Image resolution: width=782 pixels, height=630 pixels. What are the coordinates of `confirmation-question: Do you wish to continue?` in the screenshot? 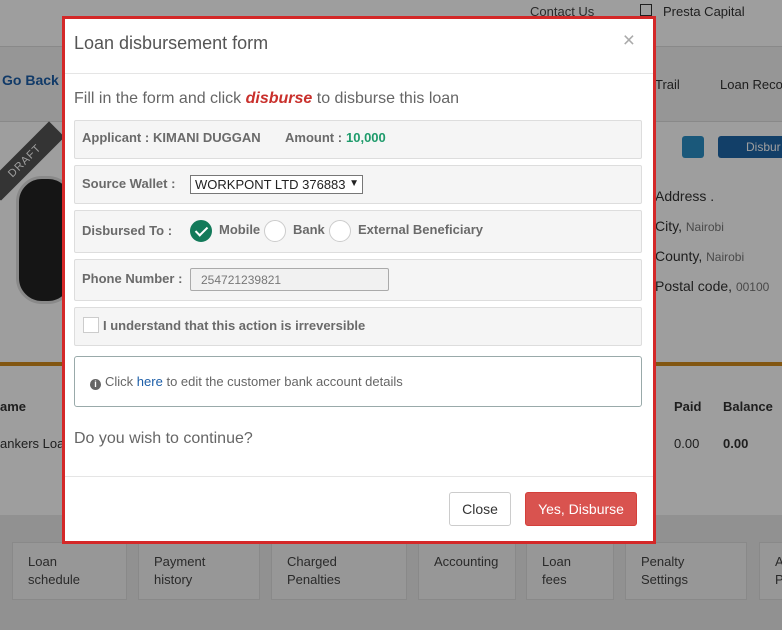 It's located at (163, 438).